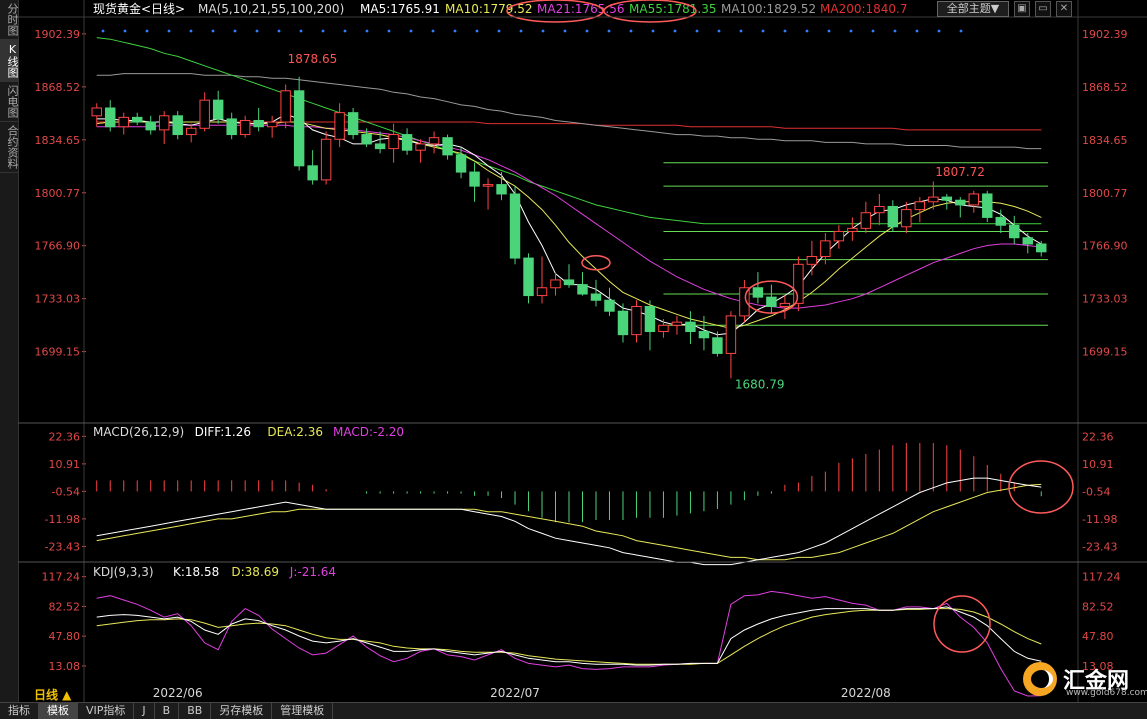 This screenshot has height=719, width=1147. I want to click on y-tick-label-right: 1733.03, so click(1105, 299).